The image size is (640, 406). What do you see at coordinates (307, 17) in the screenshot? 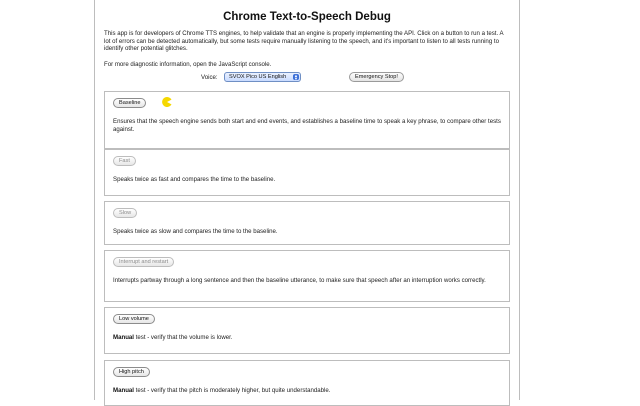
I see `page-title: Chrome Text-to-Speech Debug` at bounding box center [307, 17].